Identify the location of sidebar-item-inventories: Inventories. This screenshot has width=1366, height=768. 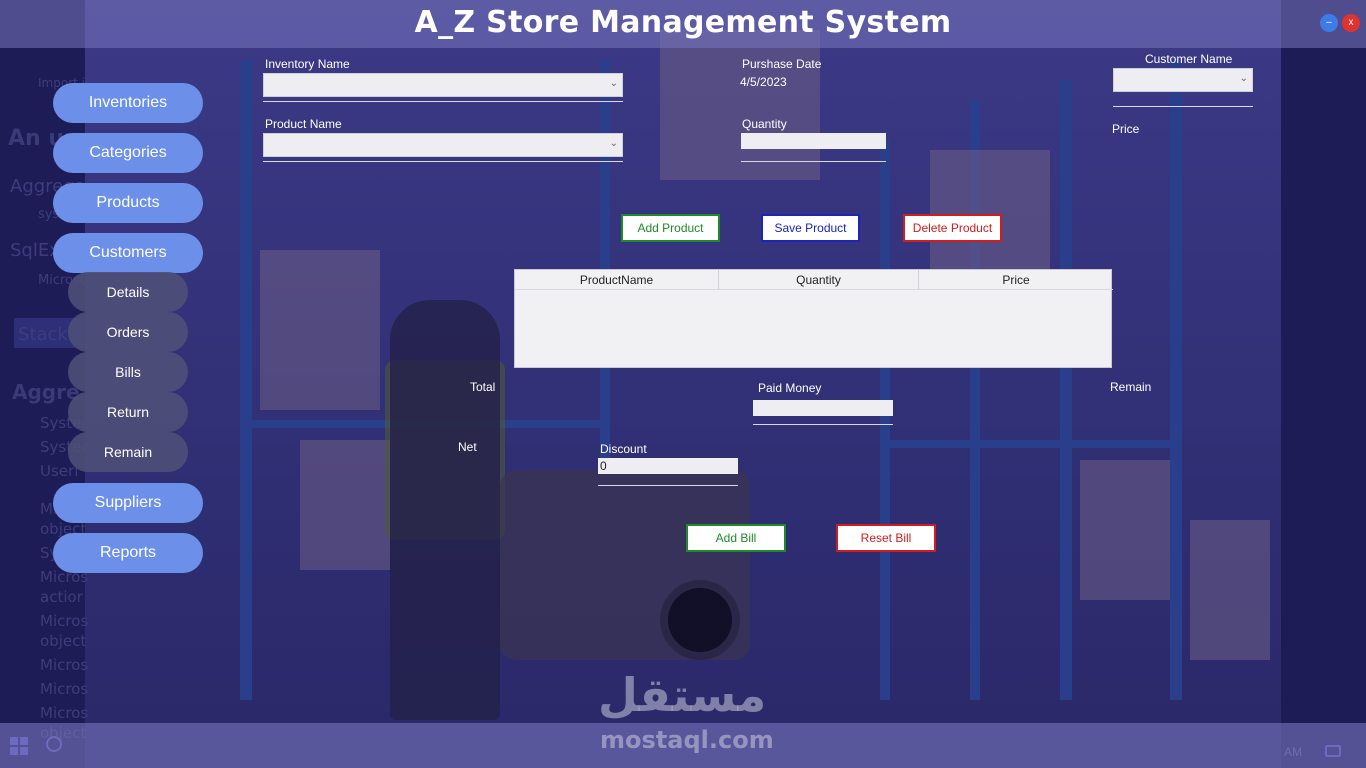
(128, 103).